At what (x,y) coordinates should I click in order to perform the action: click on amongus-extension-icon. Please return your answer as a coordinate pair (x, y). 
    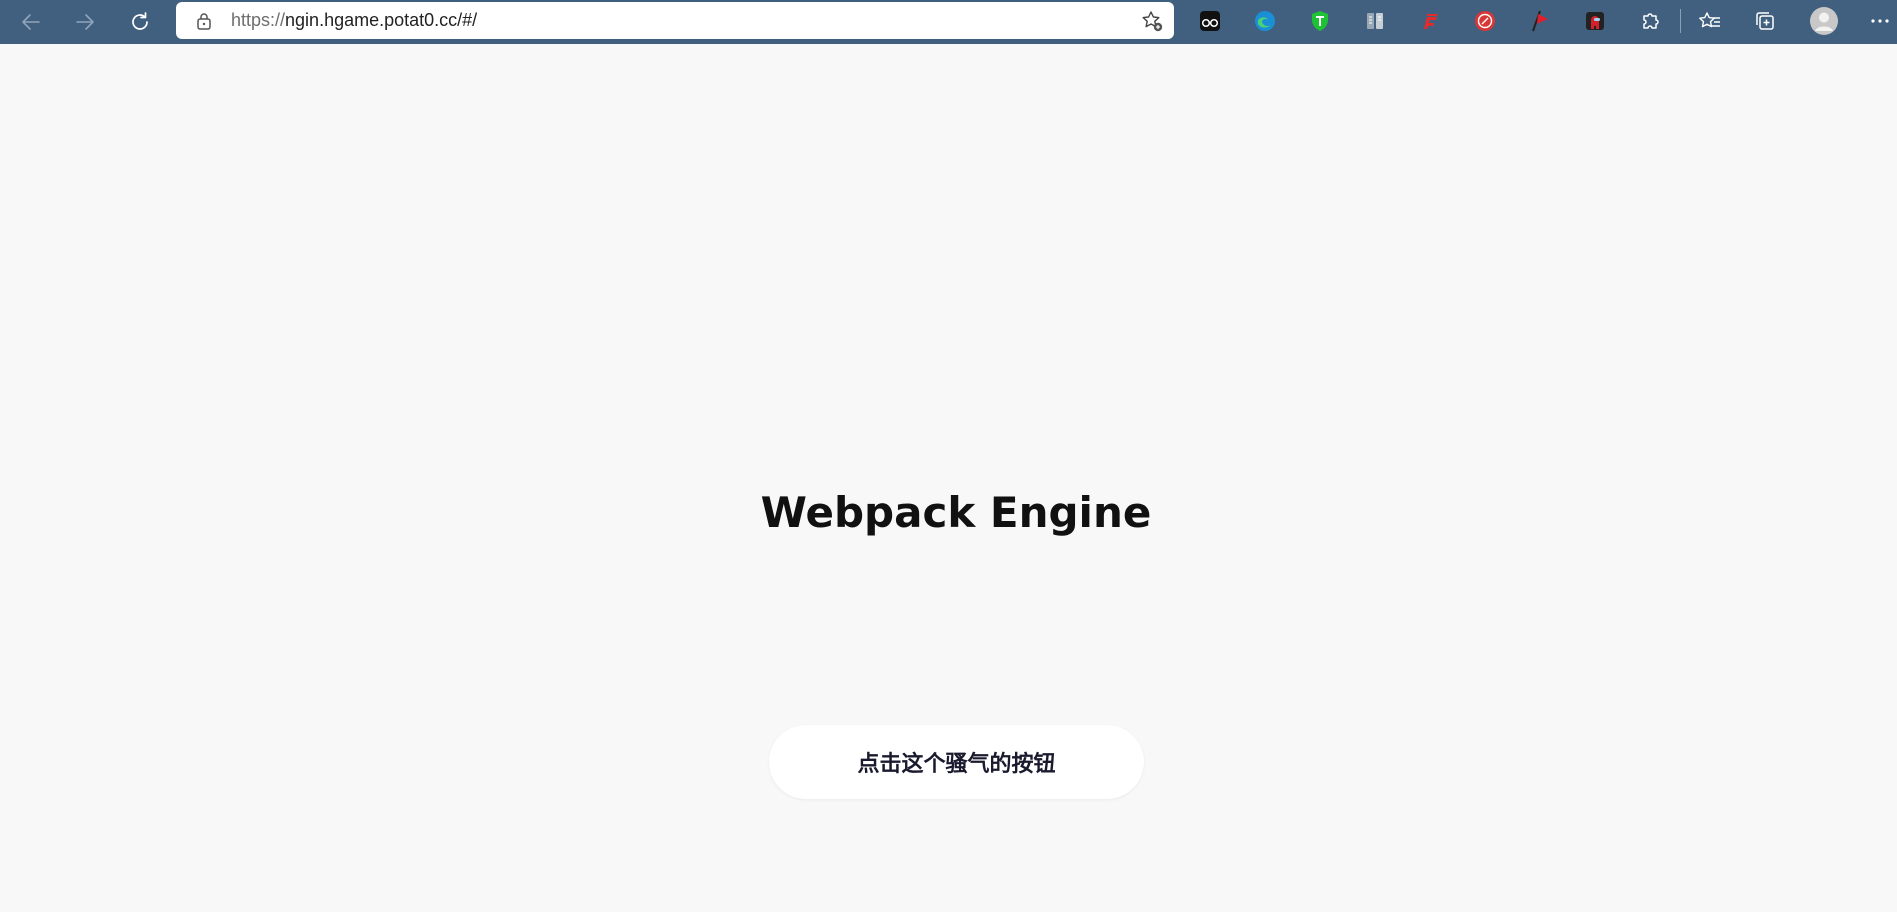
    Looking at the image, I should click on (1595, 21).